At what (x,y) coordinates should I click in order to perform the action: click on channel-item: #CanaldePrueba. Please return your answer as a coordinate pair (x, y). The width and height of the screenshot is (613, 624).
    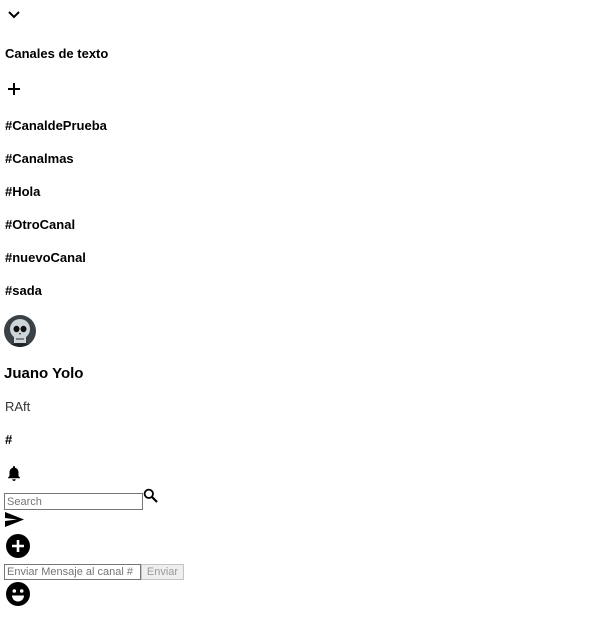
    Looking at the image, I should click on (56, 125).